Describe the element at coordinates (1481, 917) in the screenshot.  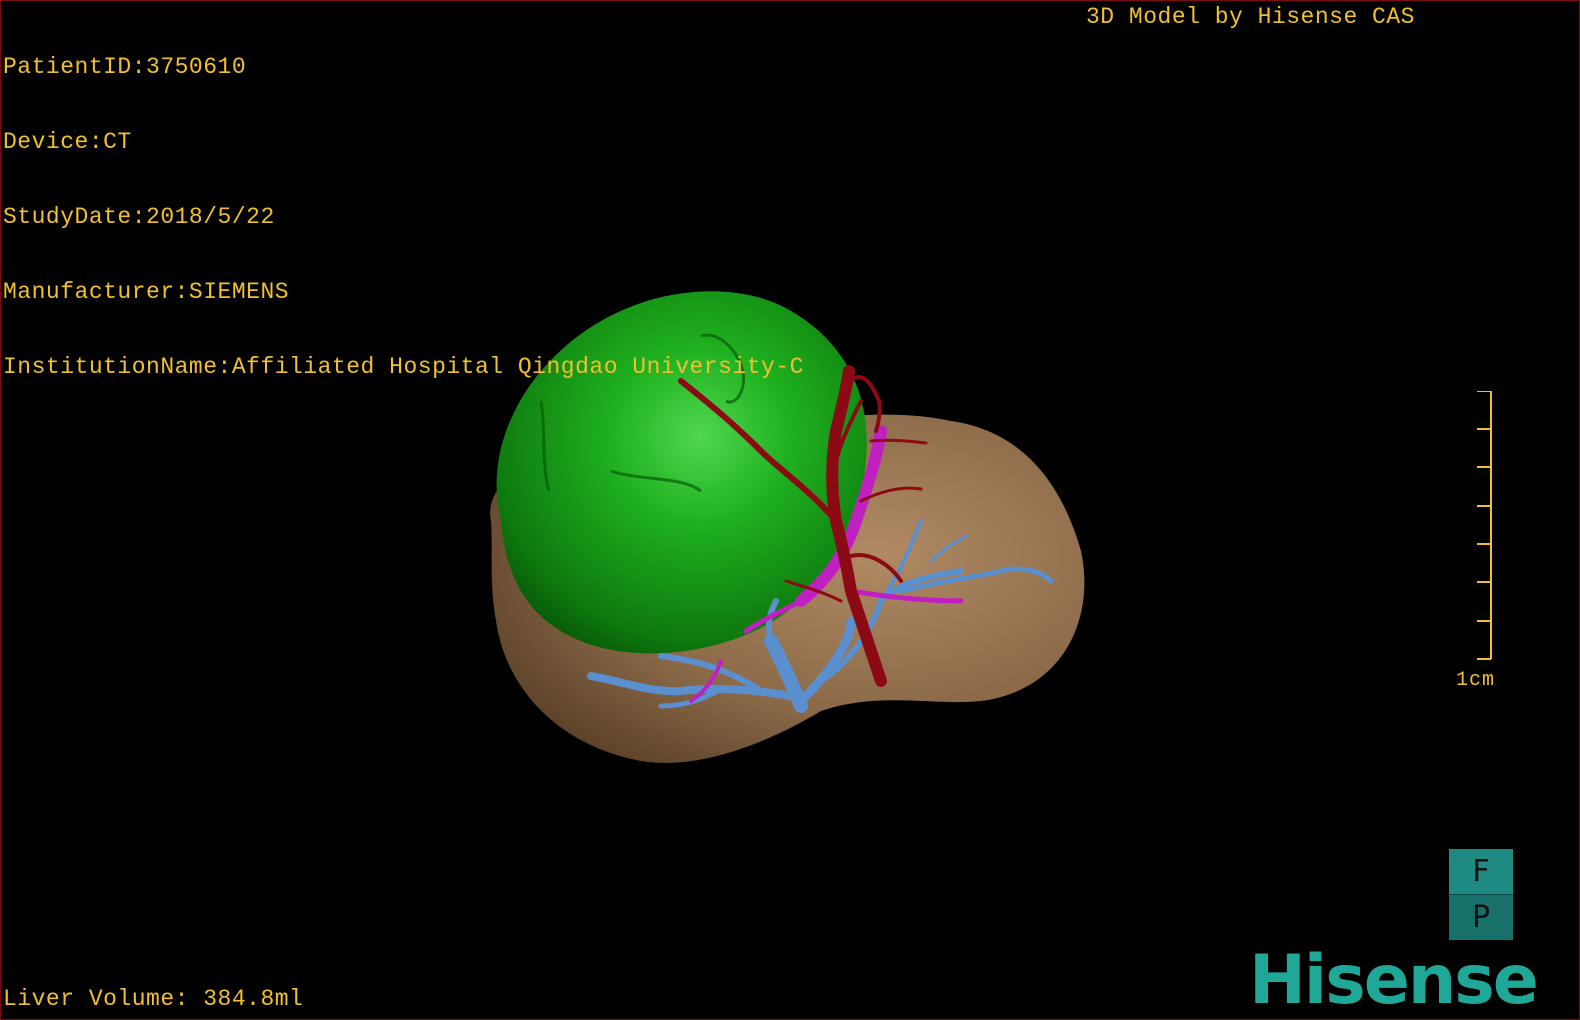
I see `orientation-face-bottom: P` at that location.